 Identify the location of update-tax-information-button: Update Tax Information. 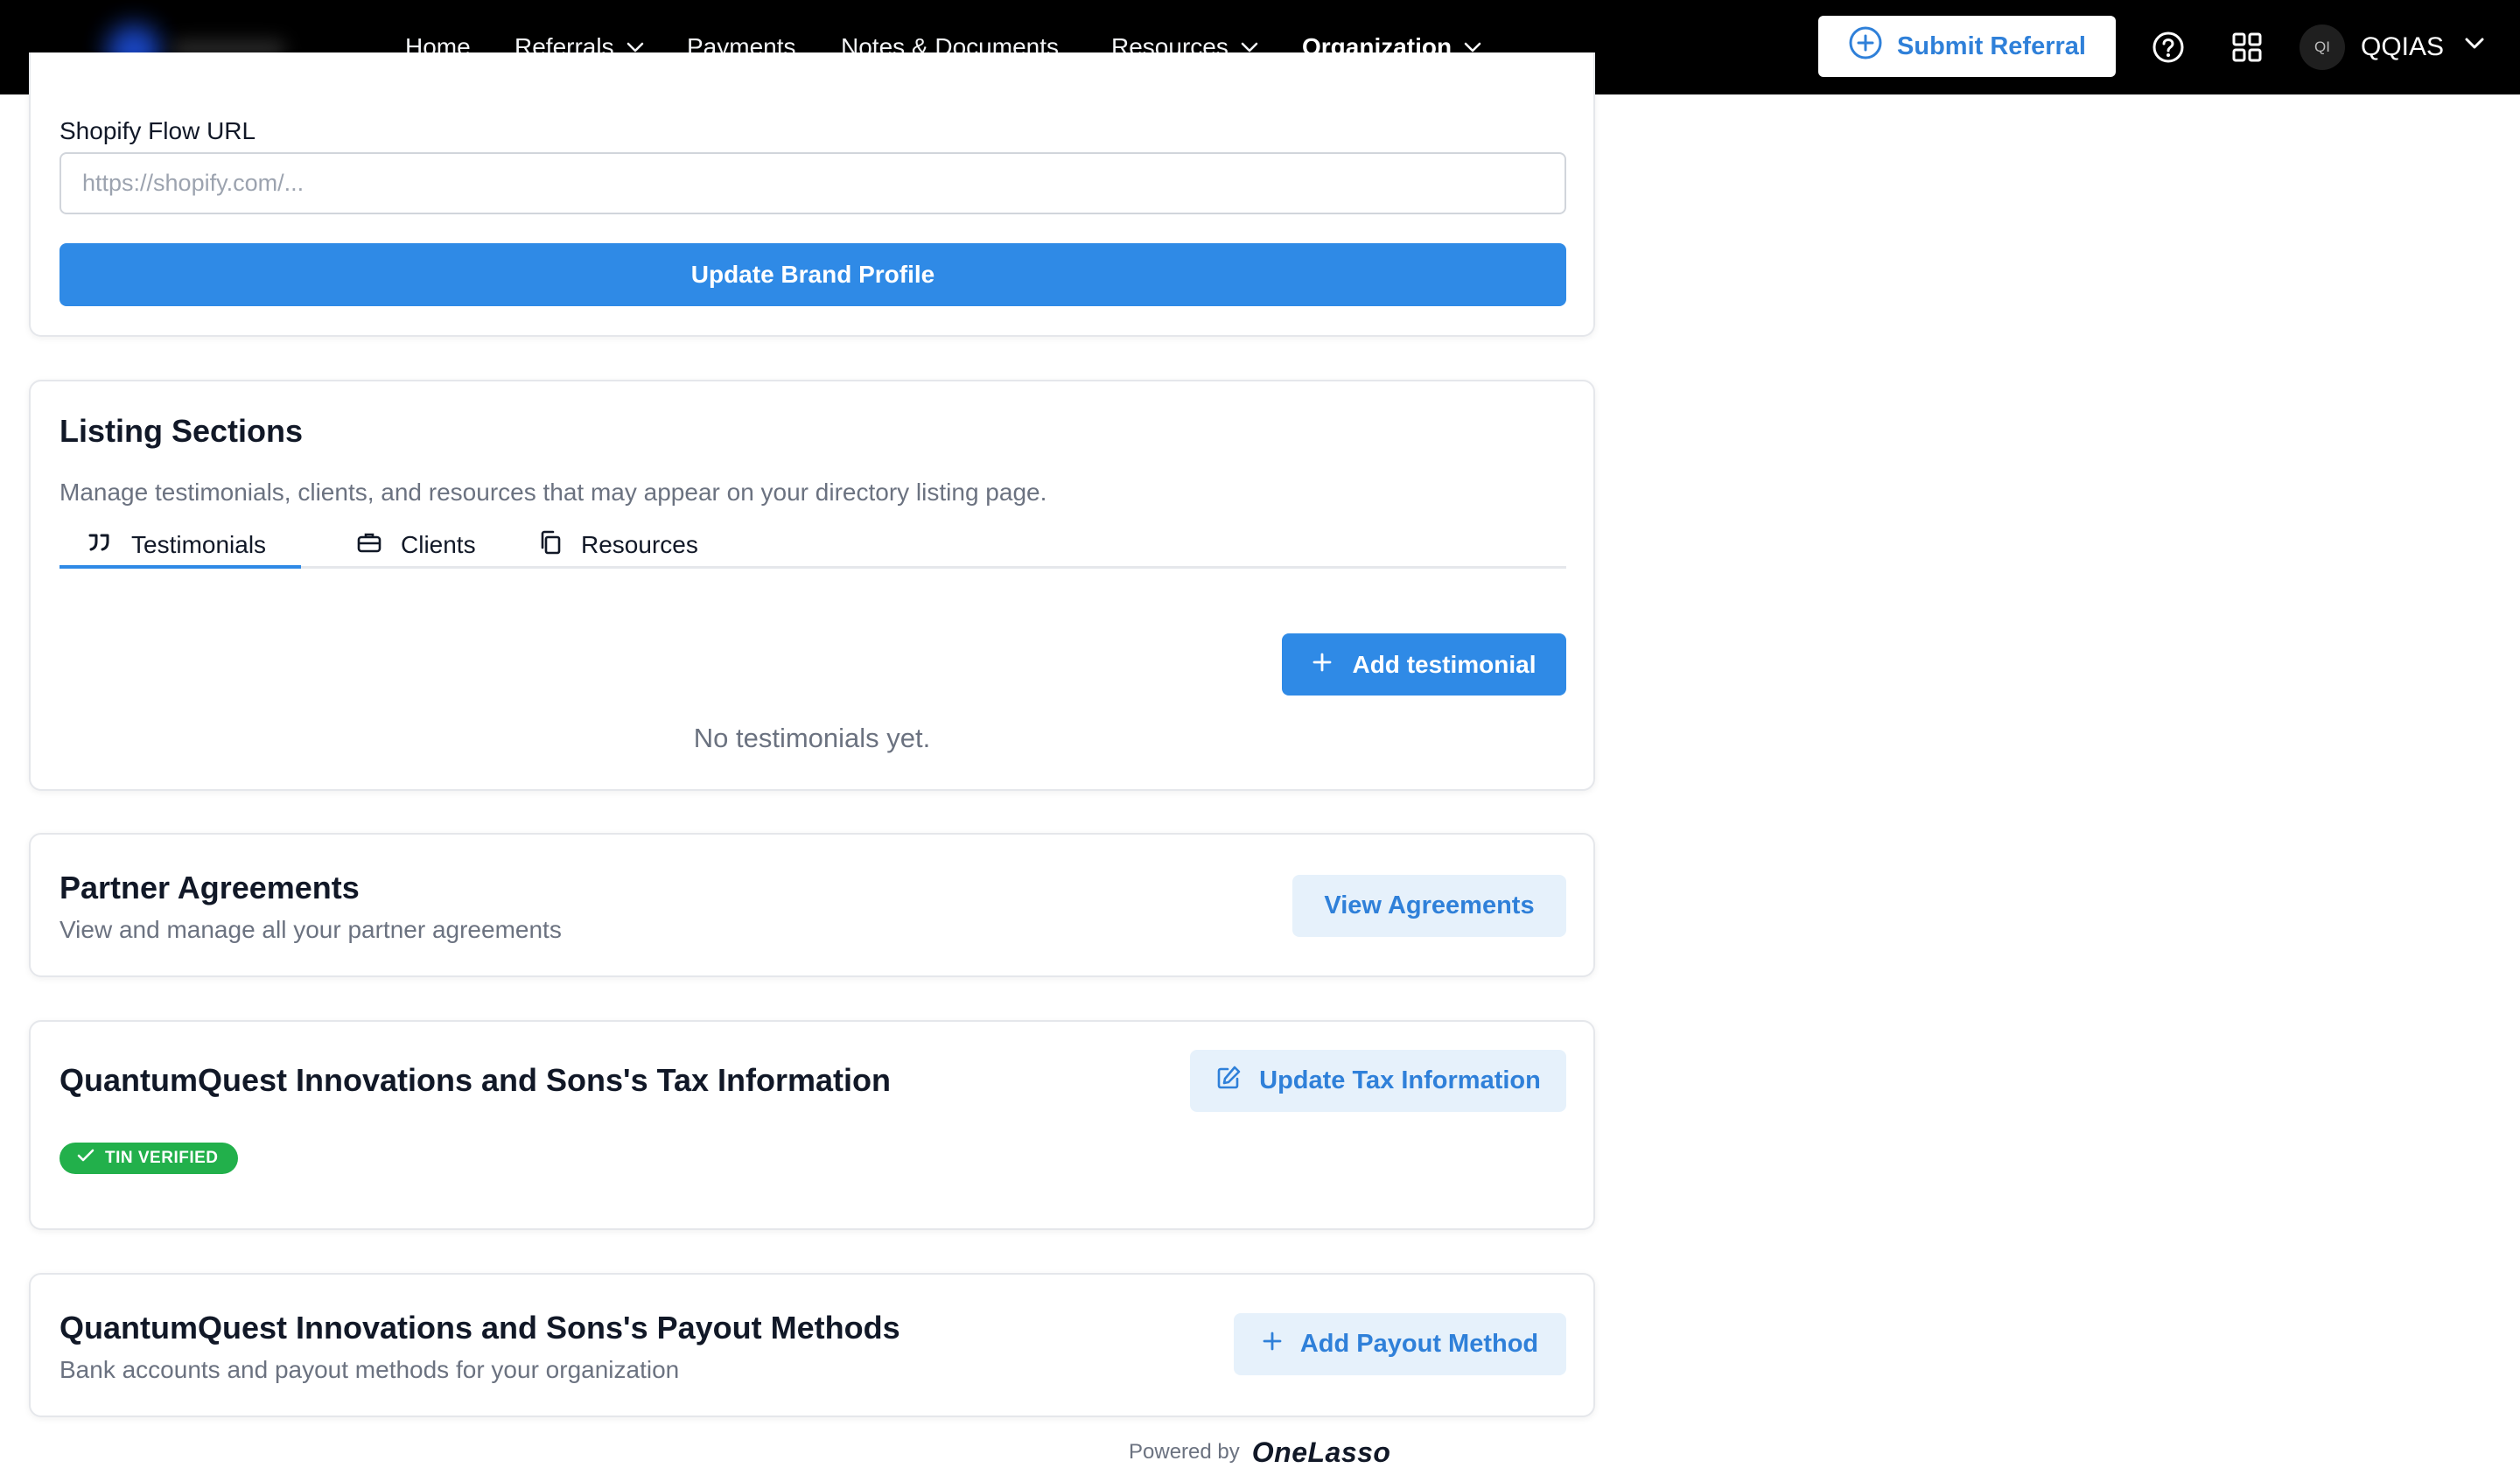
(1378, 1081).